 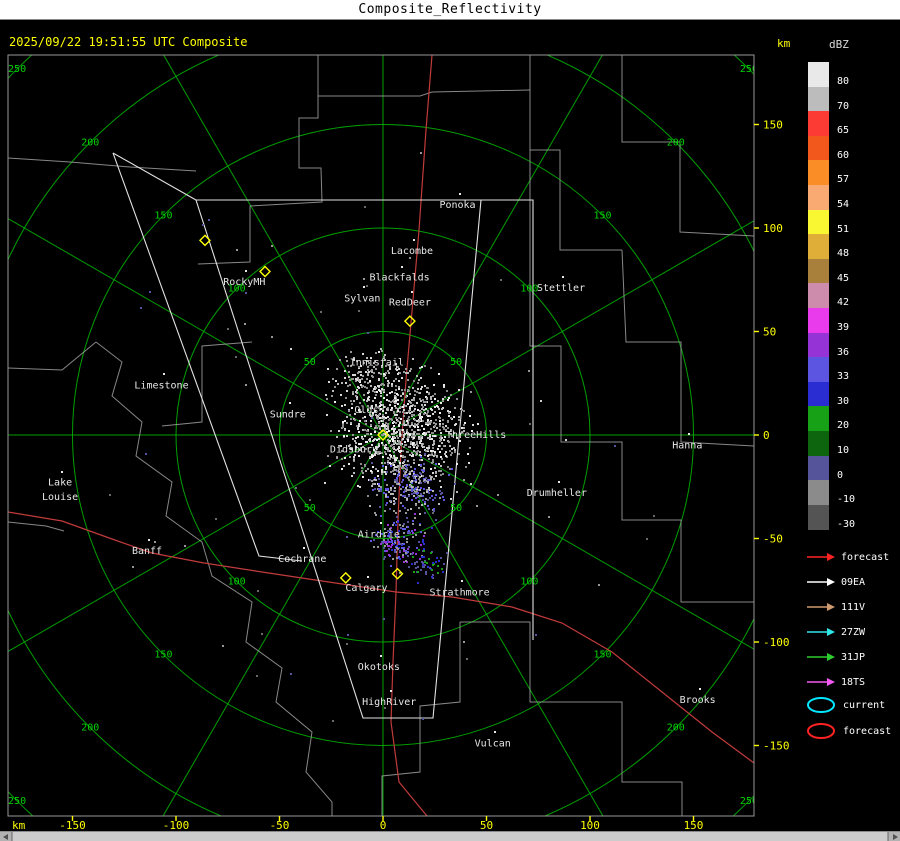 What do you see at coordinates (818, 321) in the screenshot?
I see `colorbar-cell-39dbz` at bounding box center [818, 321].